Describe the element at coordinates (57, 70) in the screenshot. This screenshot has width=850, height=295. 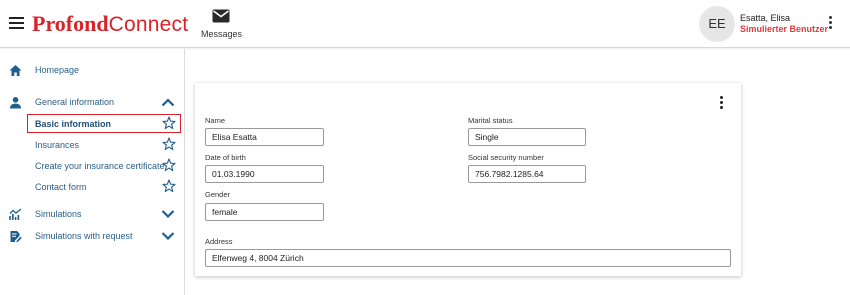
I see `sidebar-item-label: Homepage` at that location.